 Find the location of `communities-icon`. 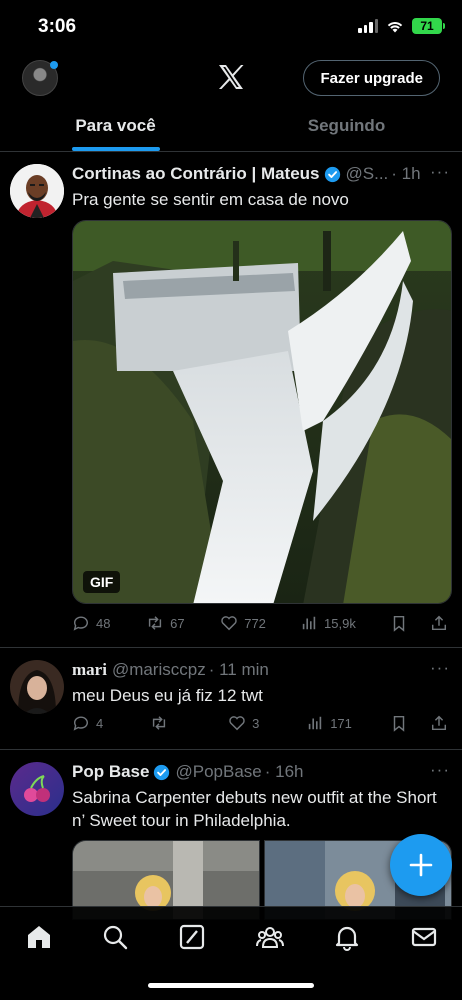

communities-icon is located at coordinates (270, 937).